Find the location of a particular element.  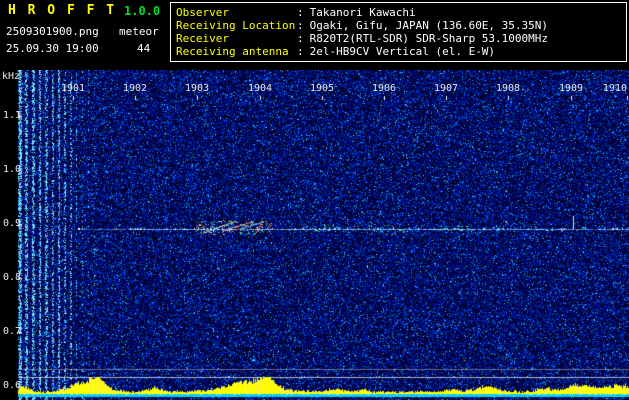

x-tick-label: 1910 is located at coordinates (614, 88).